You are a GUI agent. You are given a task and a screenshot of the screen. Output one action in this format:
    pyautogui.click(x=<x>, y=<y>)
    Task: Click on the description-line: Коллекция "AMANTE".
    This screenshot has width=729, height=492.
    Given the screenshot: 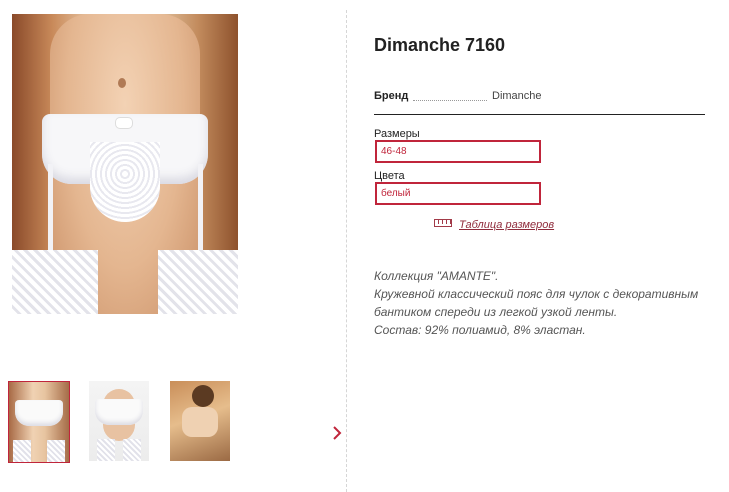 What is the action you would take?
    pyautogui.click(x=436, y=276)
    